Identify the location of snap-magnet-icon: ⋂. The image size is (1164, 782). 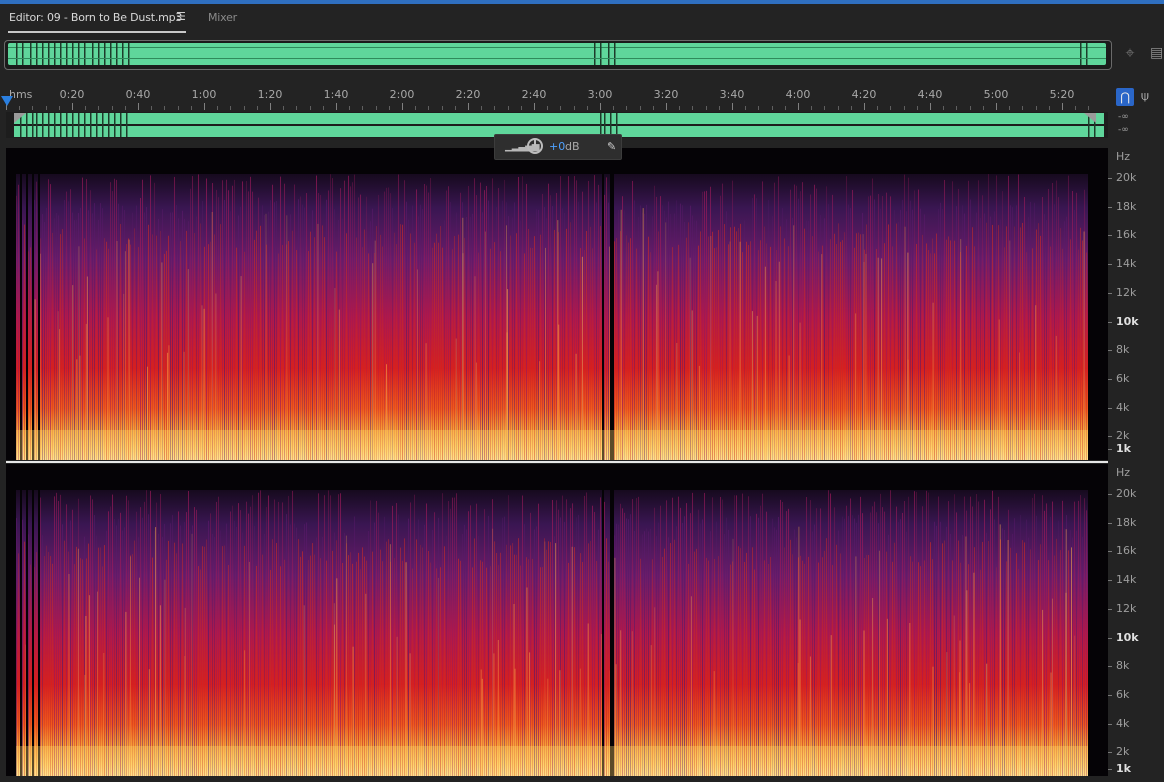
(1125, 97).